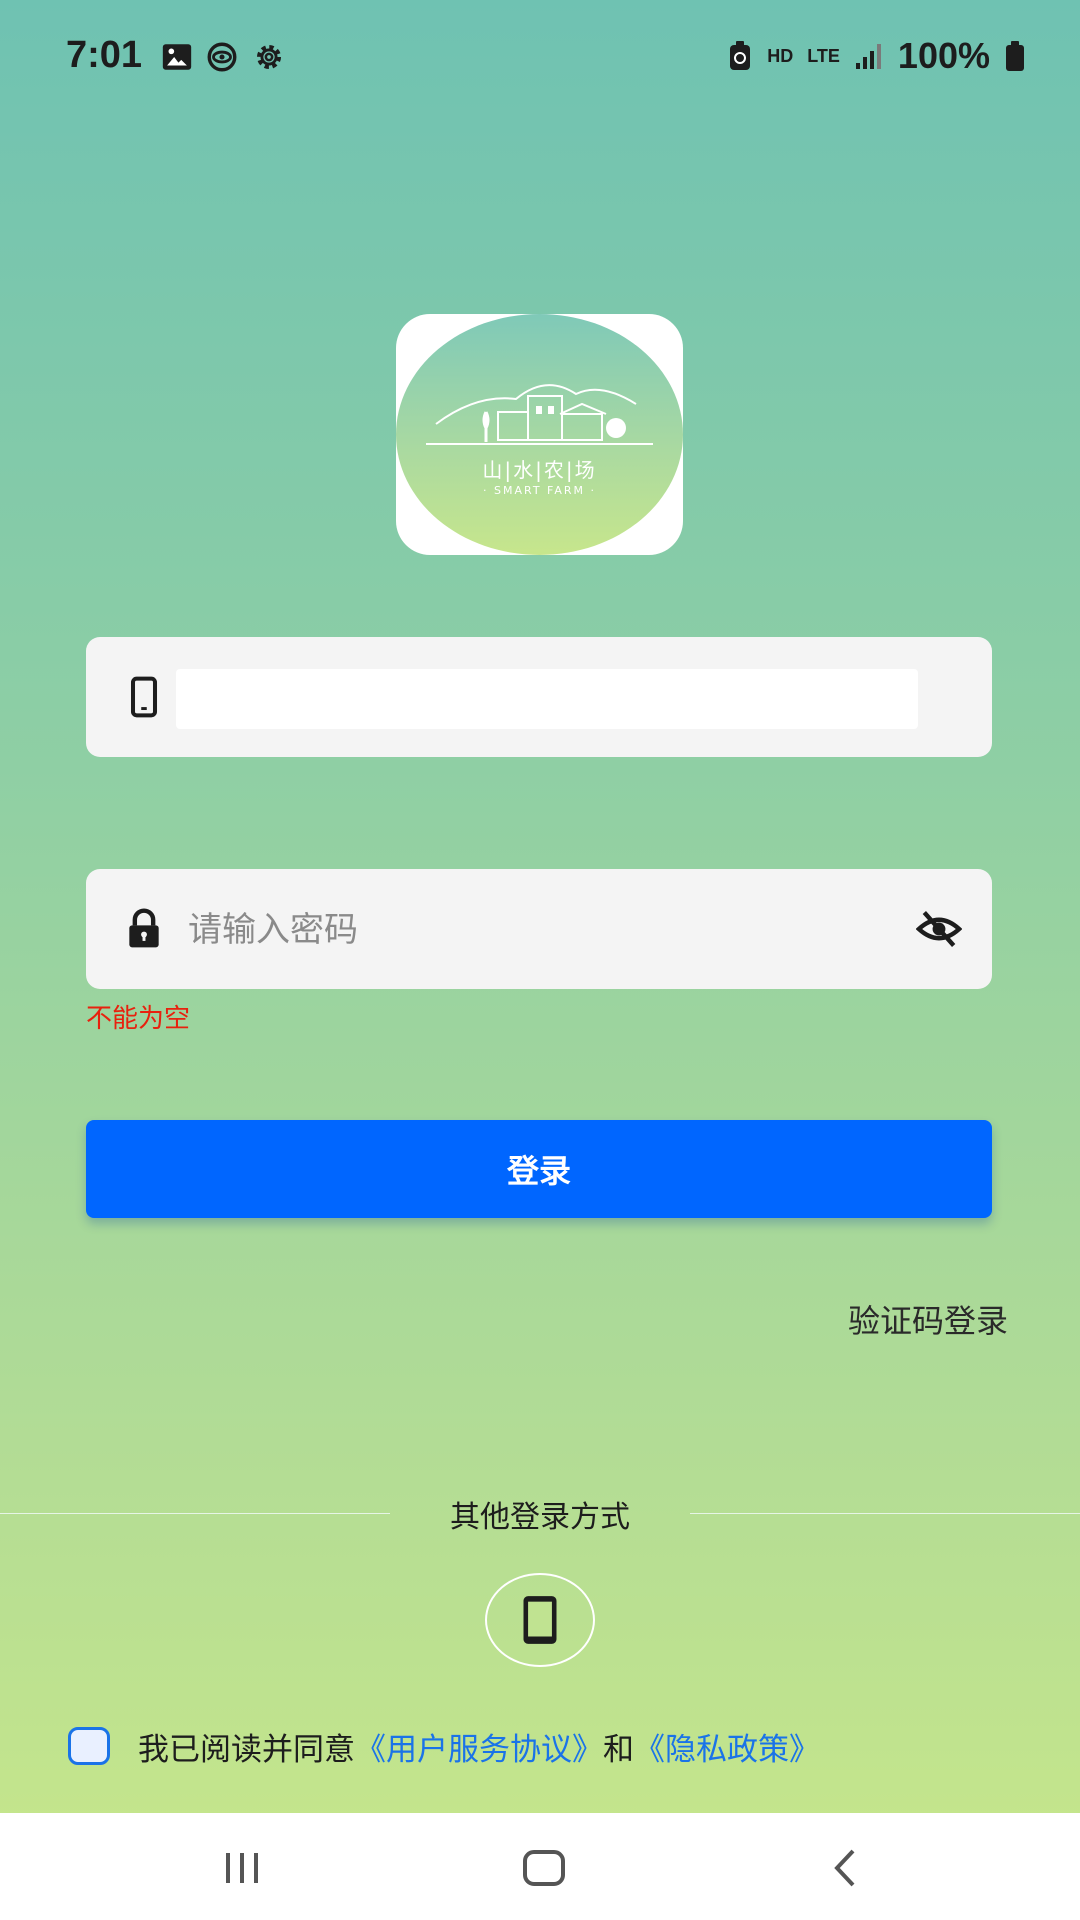 The image size is (1080, 1920). What do you see at coordinates (939, 929) in the screenshot?
I see `eye-off-icon` at bounding box center [939, 929].